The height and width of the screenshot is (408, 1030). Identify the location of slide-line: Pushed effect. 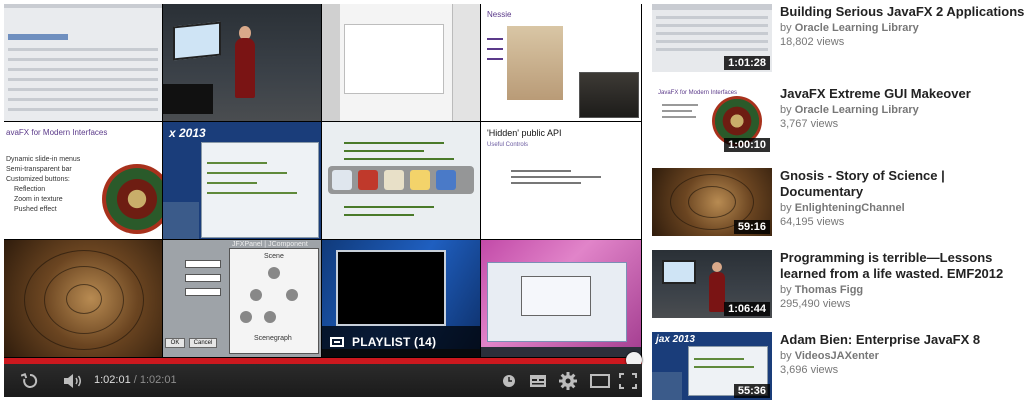
(35, 209).